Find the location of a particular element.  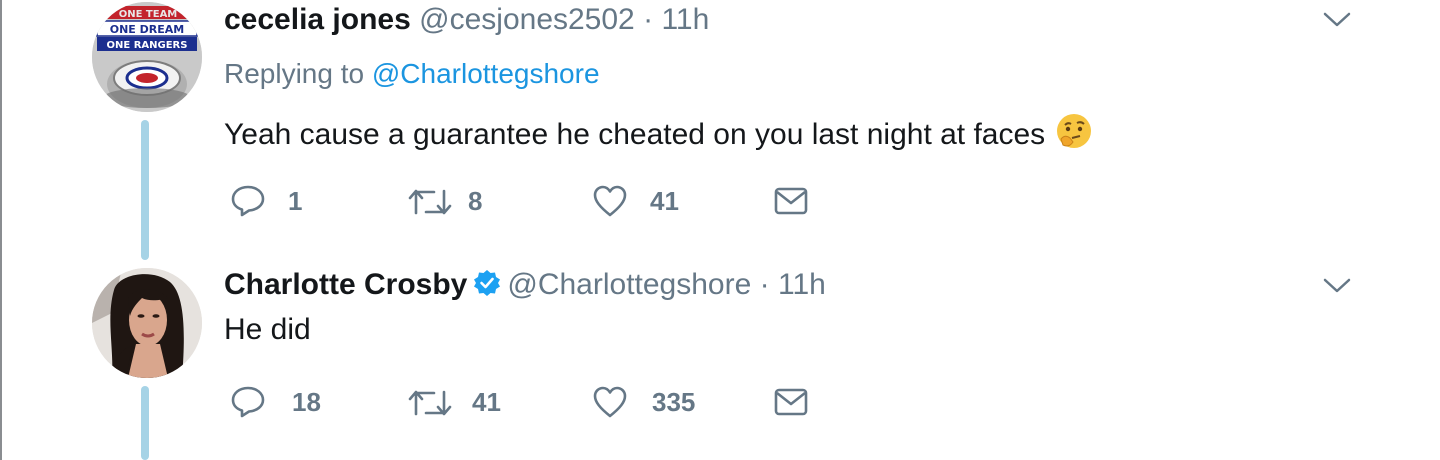

thread-connector-line is located at coordinates (145, 190).